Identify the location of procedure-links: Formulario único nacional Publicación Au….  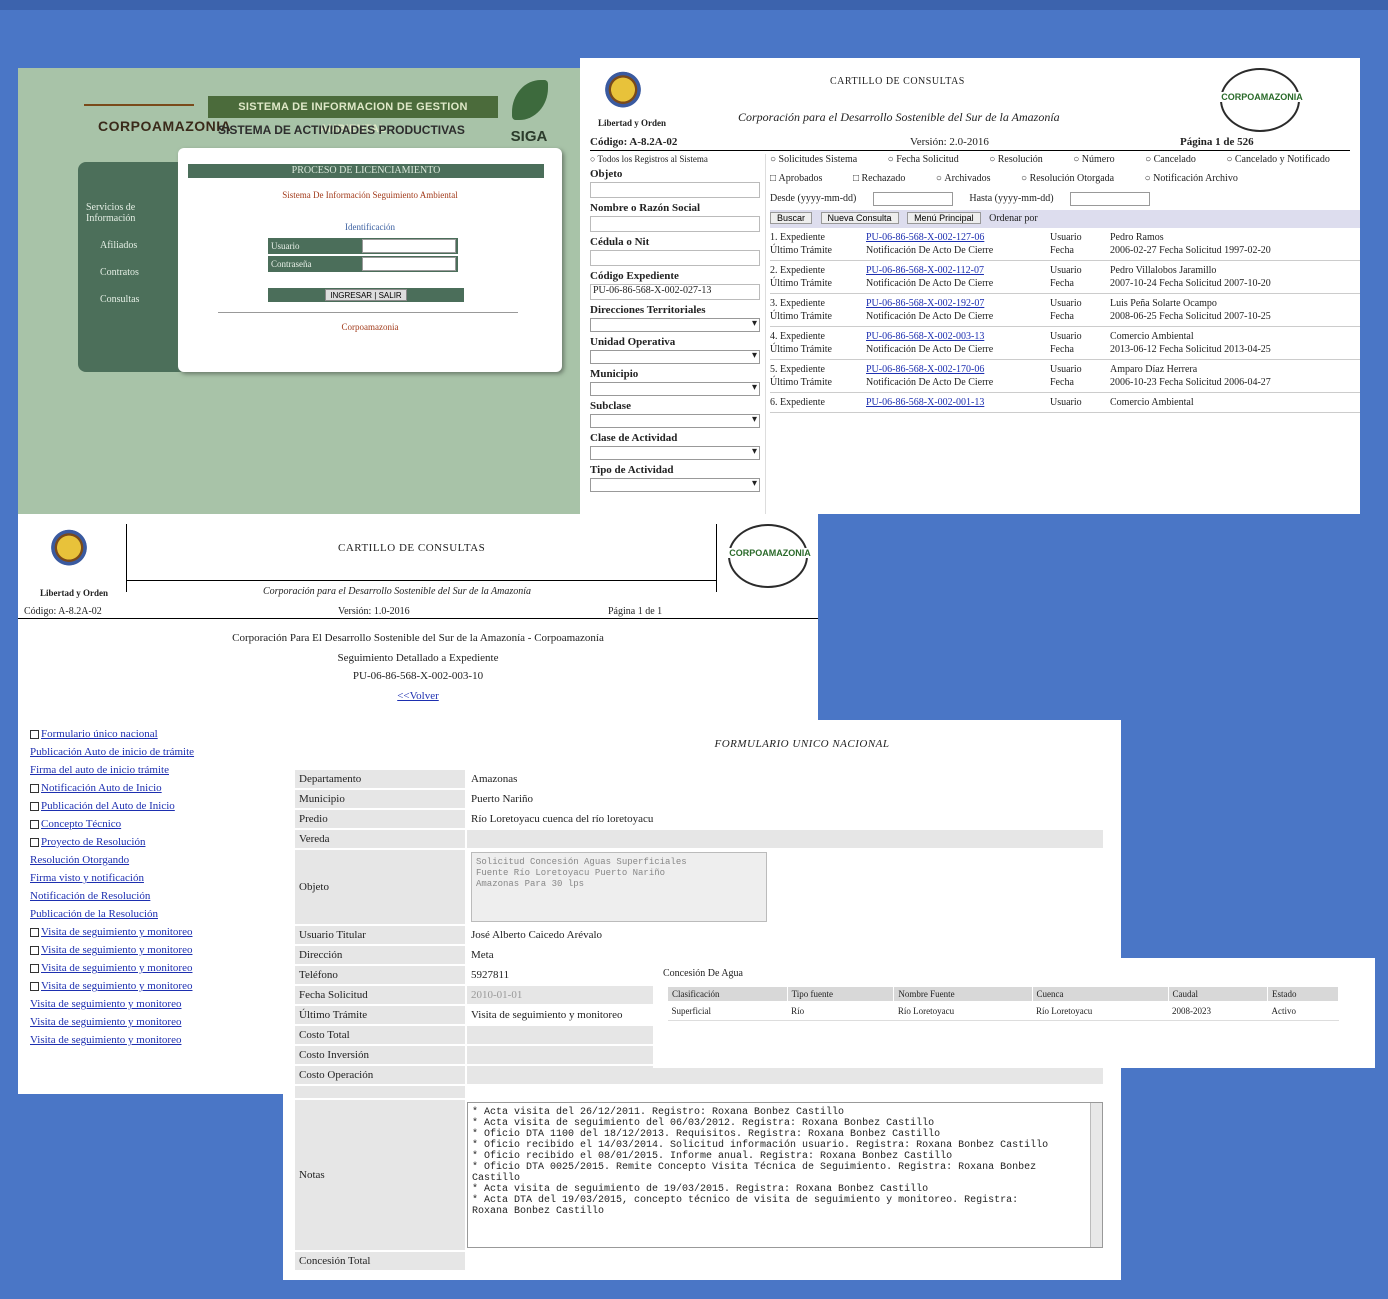
(155, 890).